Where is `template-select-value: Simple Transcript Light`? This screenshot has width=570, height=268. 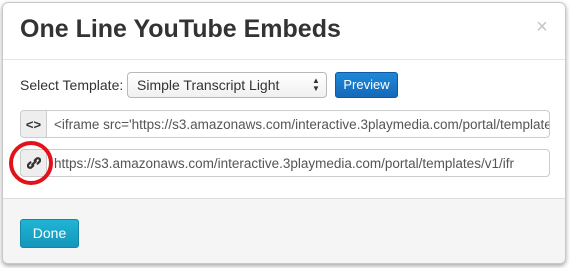
template-select-value: Simple Transcript Light is located at coordinates (208, 85).